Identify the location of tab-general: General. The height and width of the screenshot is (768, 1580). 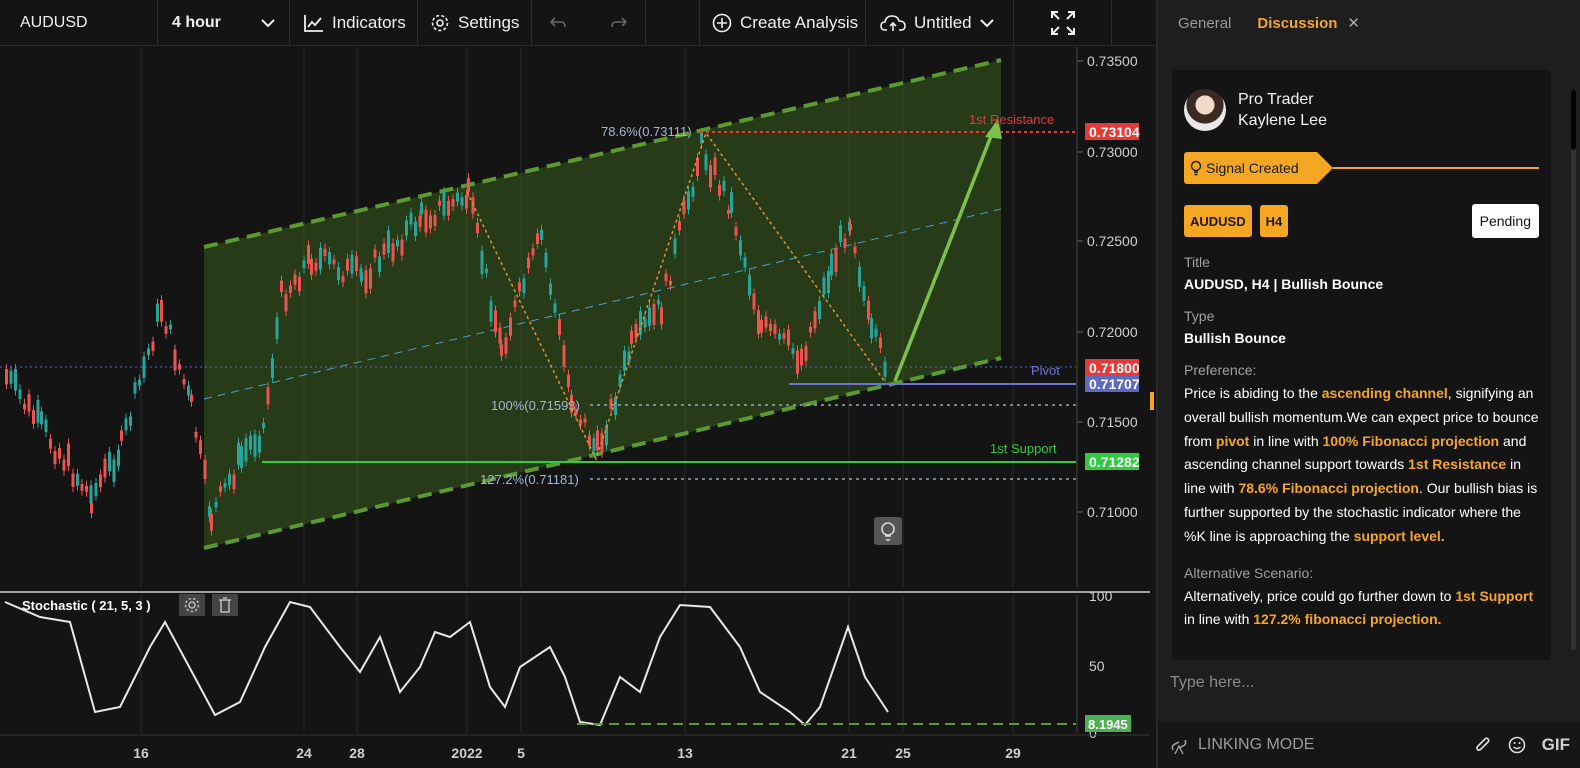
(1204, 23).